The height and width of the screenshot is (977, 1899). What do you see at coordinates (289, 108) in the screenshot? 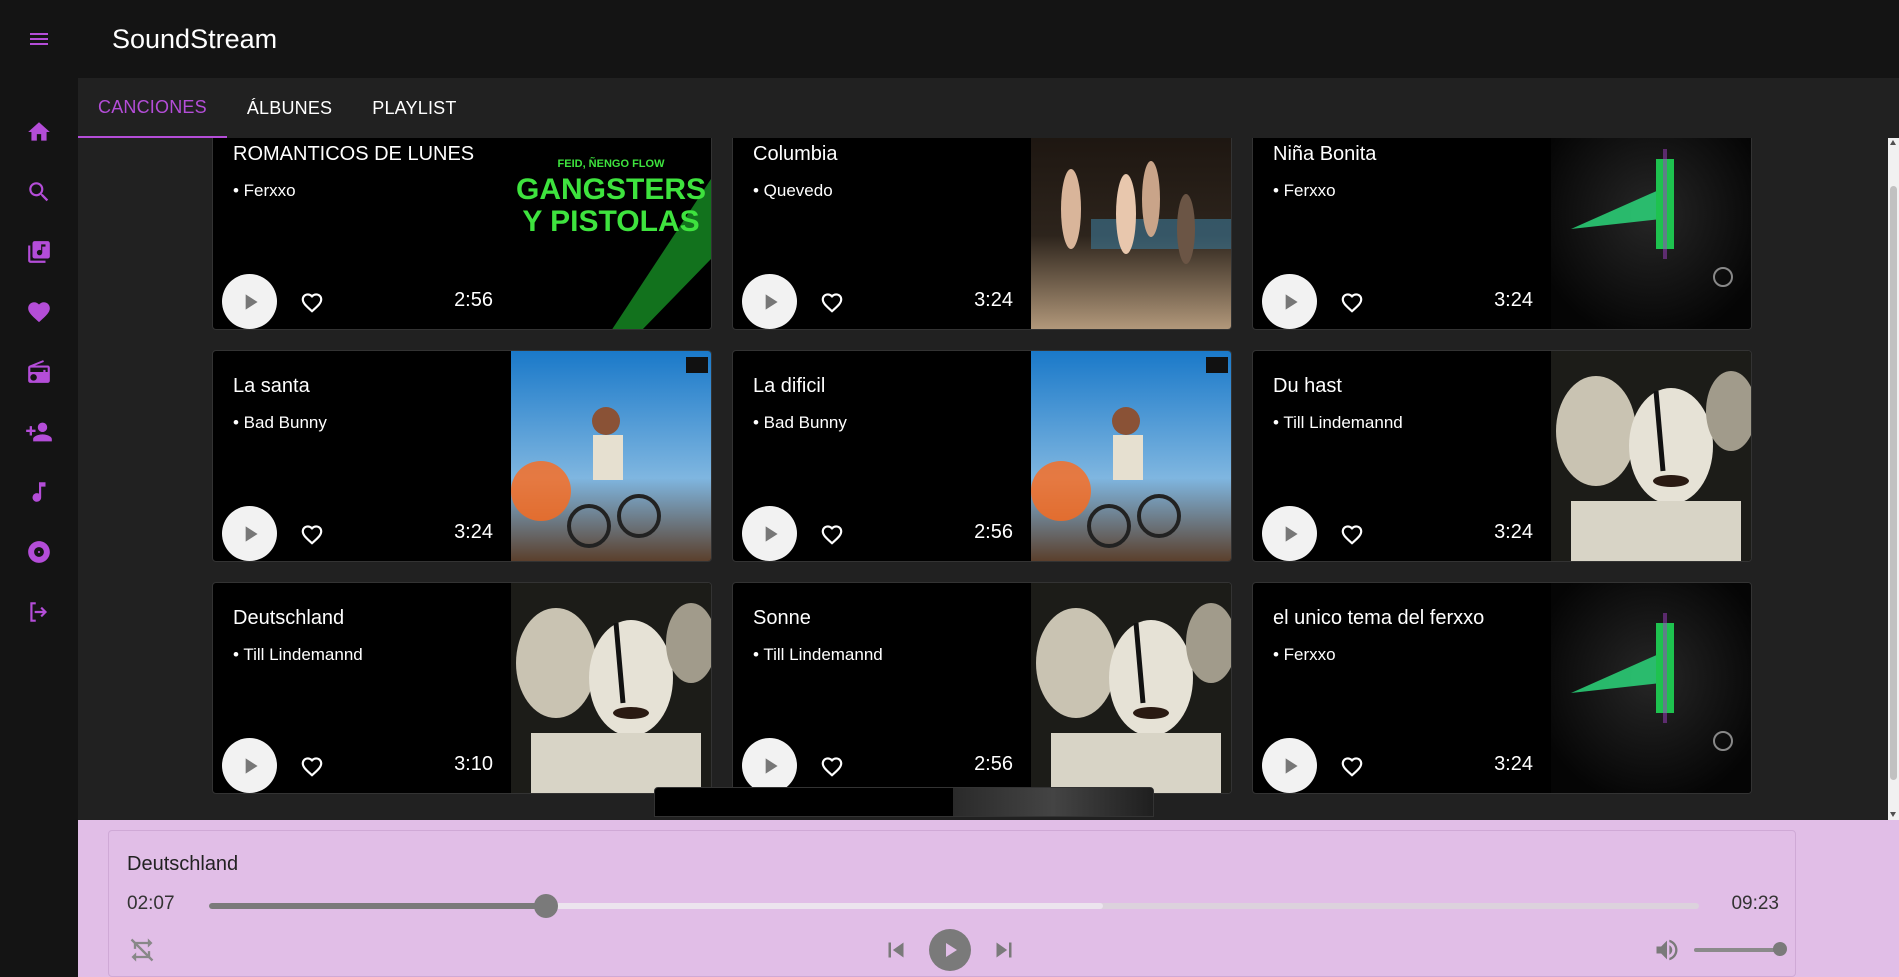
I see `tab-albunes: ÁLBUNES` at bounding box center [289, 108].